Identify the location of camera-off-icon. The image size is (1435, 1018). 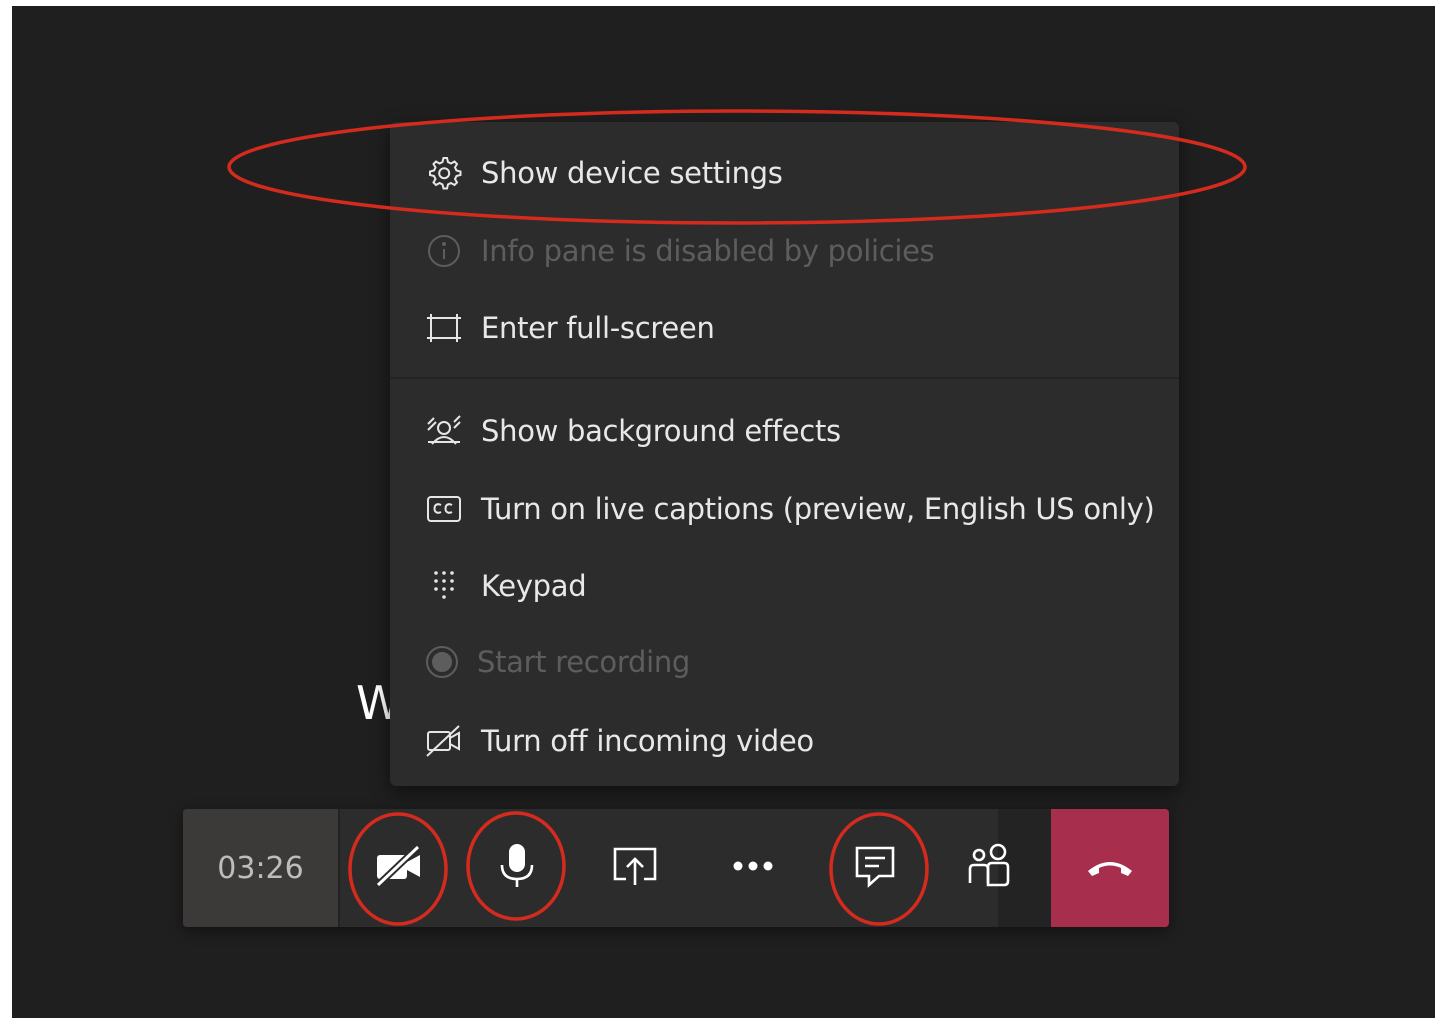
(399, 868).